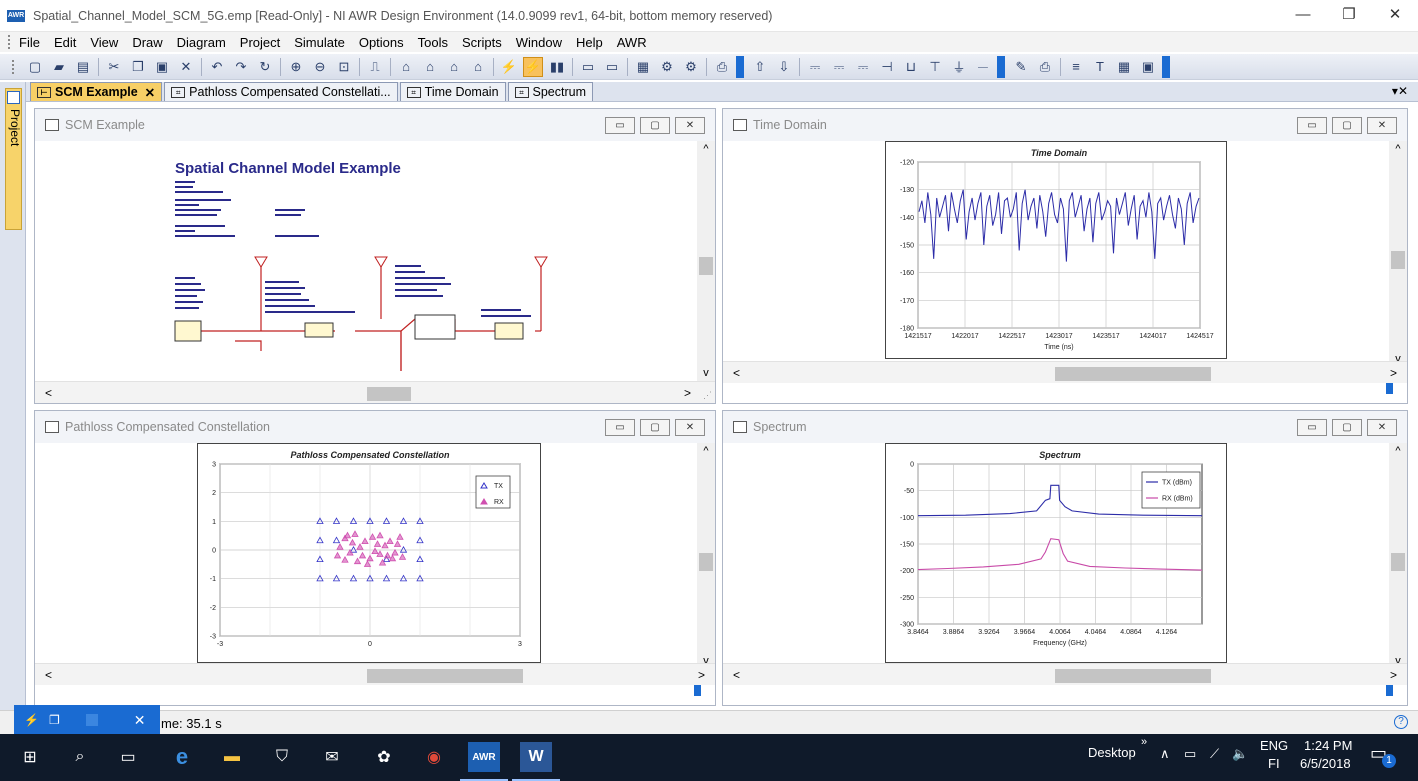  I want to click on add-measurement-icon: ⌂, so click(454, 67).